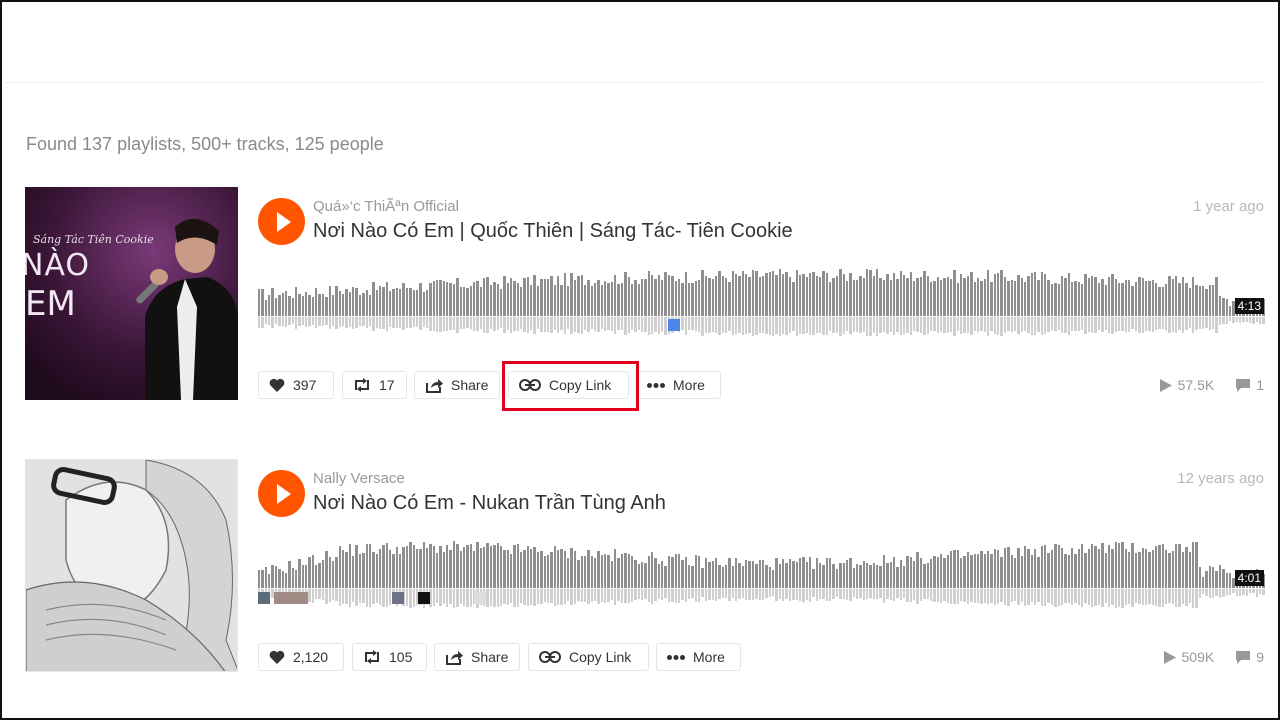 This screenshot has height=720, width=1280. Describe the element at coordinates (386, 206) in the screenshot. I see `uploader-name: Quá»‘c ThiÃªn Official` at that location.